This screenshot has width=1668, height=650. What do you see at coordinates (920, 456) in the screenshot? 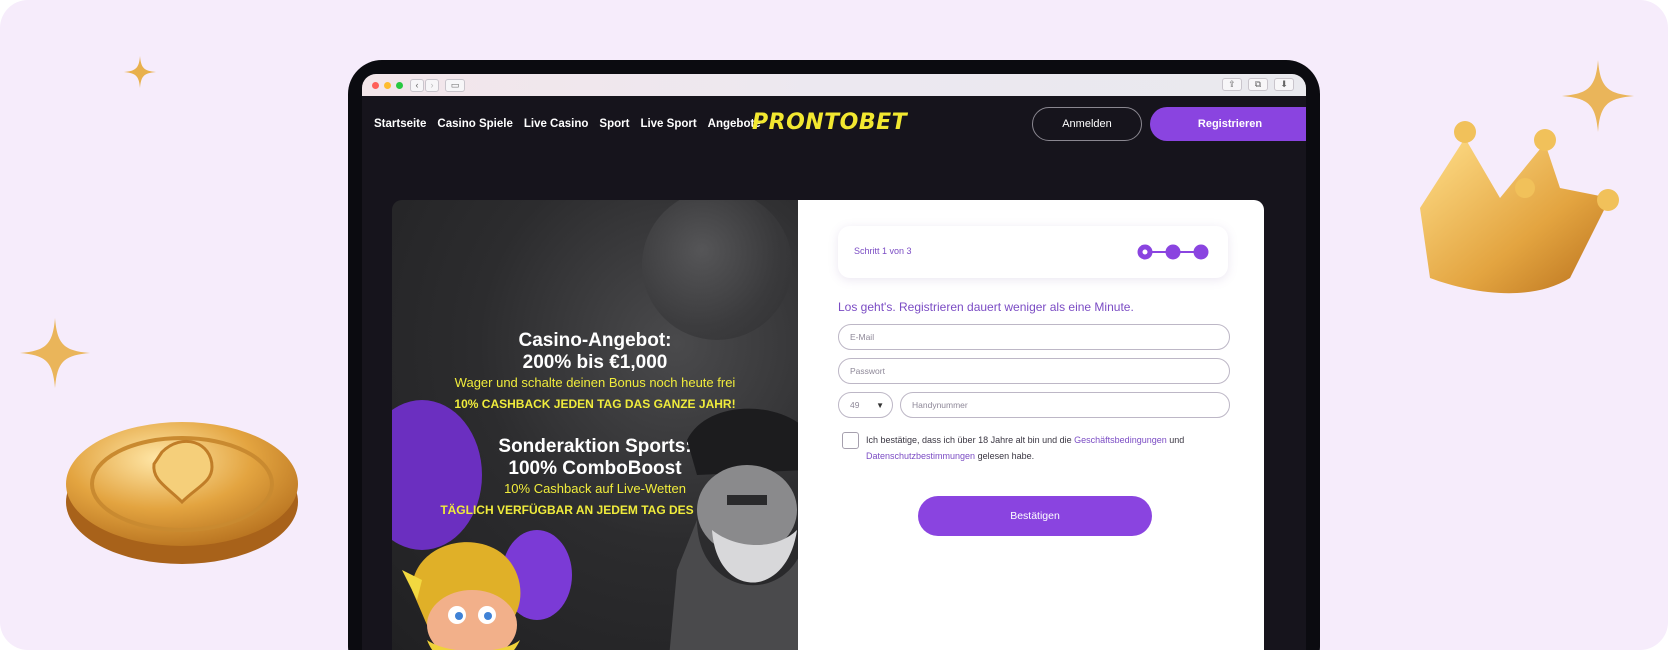
I see `privacy-link: Datenschutzbestimmungen` at bounding box center [920, 456].